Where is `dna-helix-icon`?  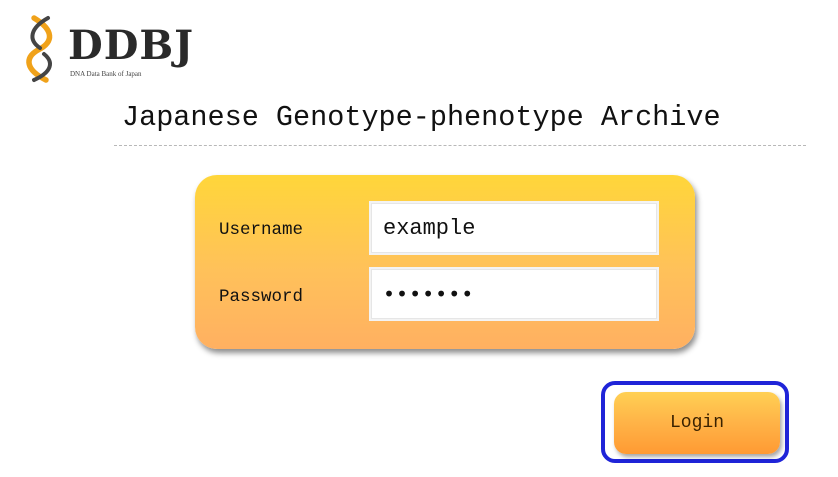 dna-helix-icon is located at coordinates (39, 49).